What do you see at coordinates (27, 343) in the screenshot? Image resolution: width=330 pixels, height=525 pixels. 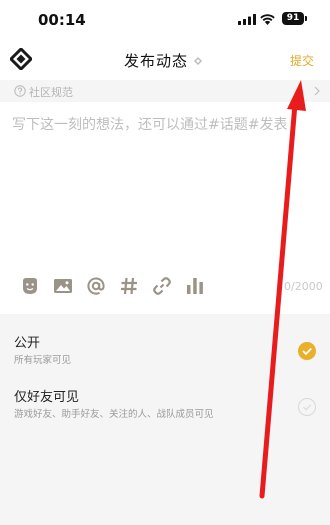 I see `option-title: 公开` at bounding box center [27, 343].